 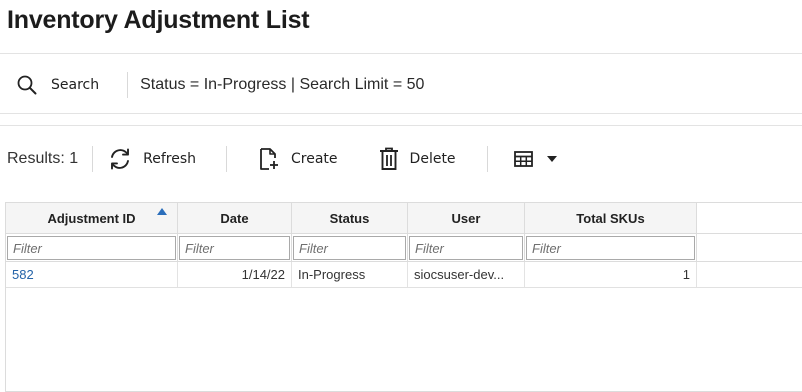 What do you see at coordinates (350, 274) in the screenshot?
I see `status-cell: In-Progress` at bounding box center [350, 274].